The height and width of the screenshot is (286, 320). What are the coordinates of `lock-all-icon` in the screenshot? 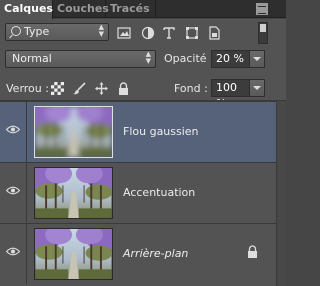 It's located at (123, 88).